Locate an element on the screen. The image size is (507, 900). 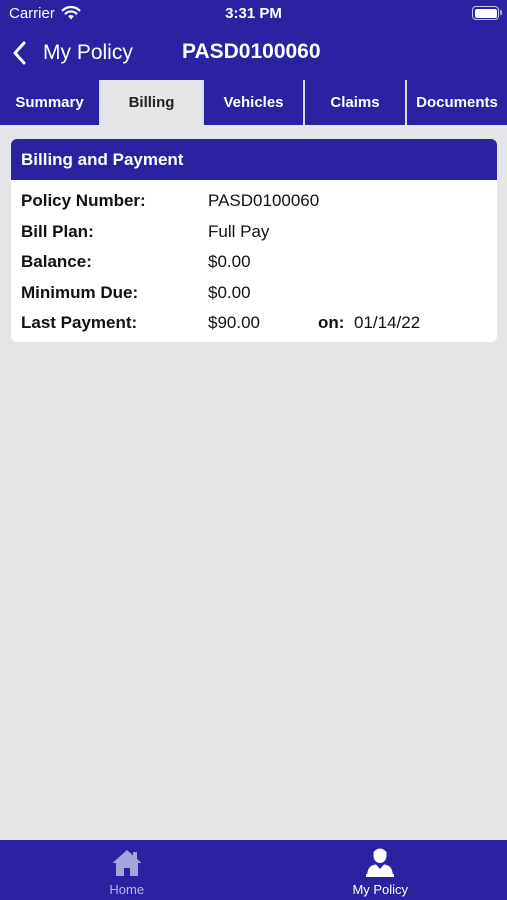
card-title: Billing and Payment is located at coordinates (254, 159).